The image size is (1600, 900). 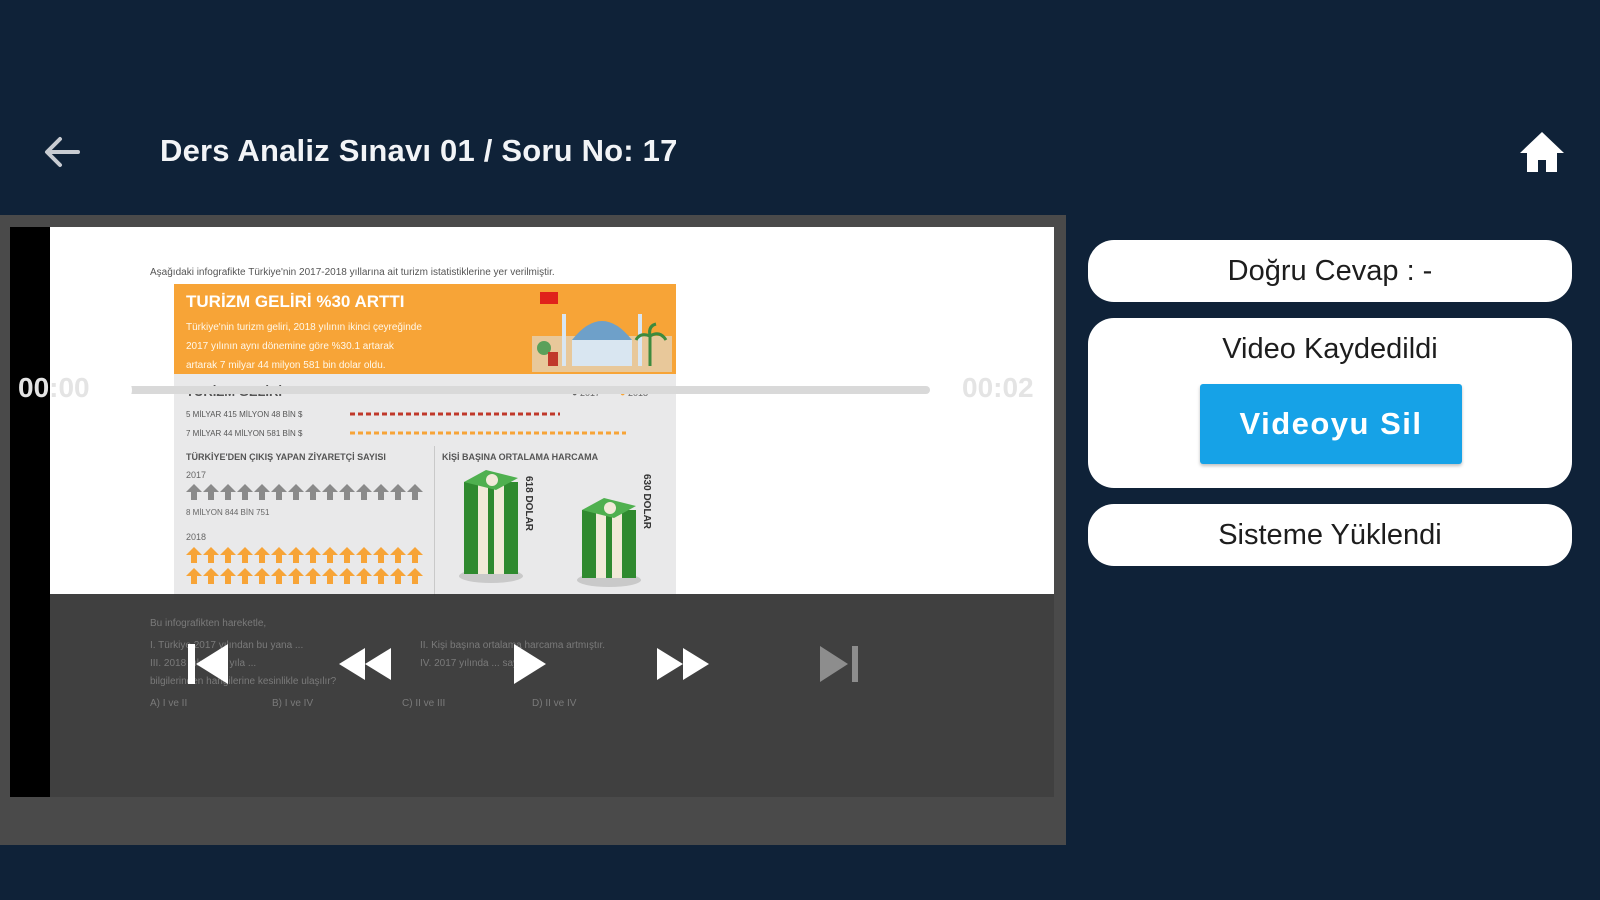 I want to click on upload-status-card: Sisteme Yüklendi, so click(x=1330, y=535).